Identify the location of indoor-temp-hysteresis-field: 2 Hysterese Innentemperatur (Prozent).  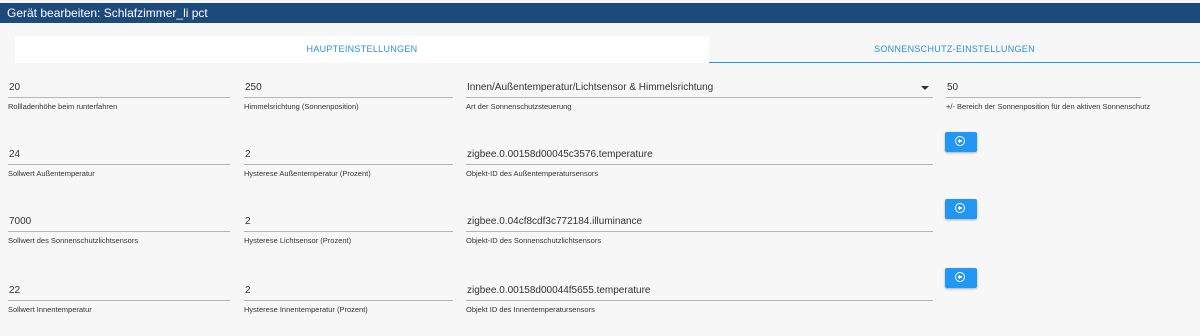
(348, 297).